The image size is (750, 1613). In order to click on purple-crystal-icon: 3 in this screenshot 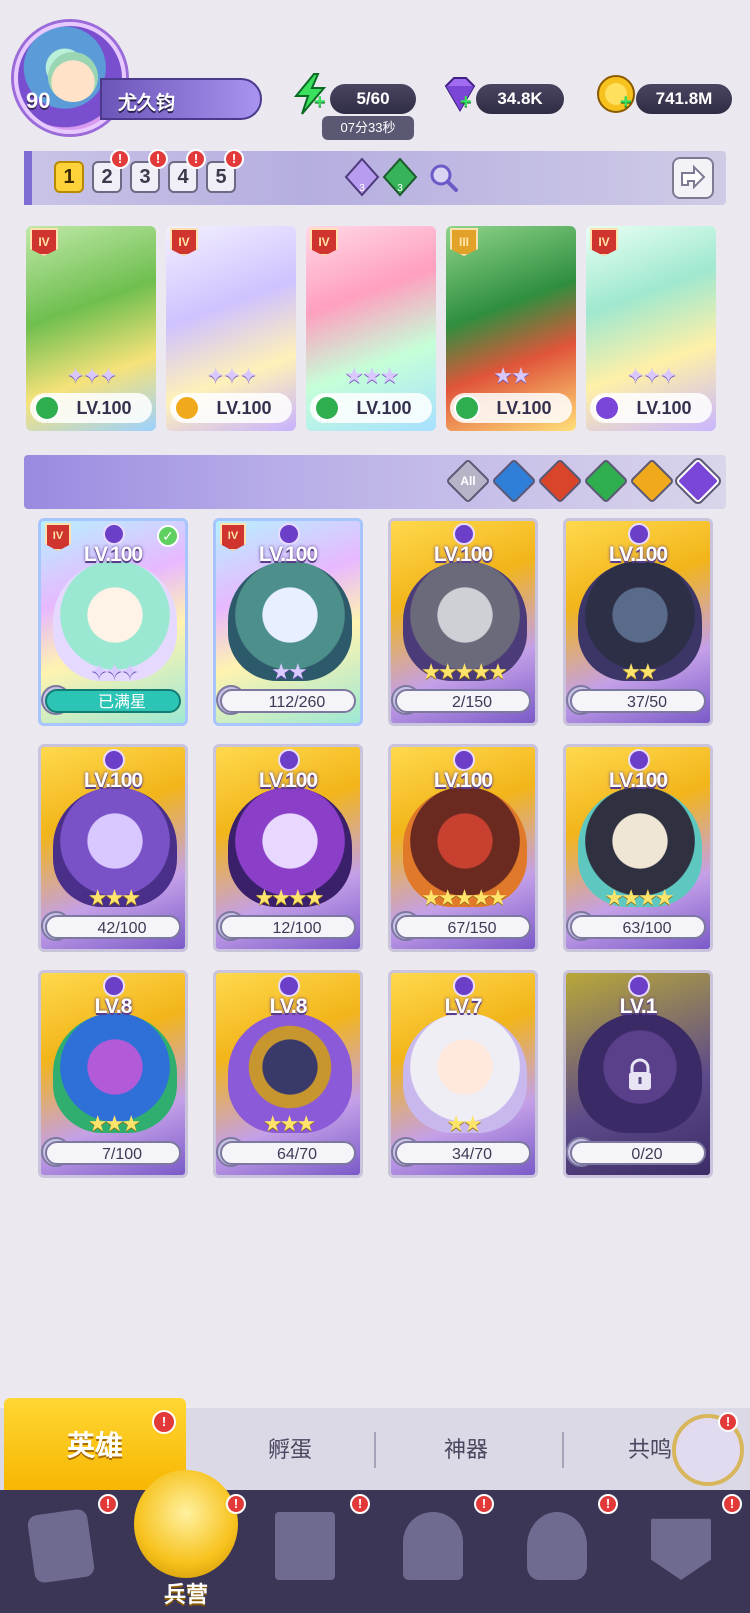, I will do `click(362, 177)`.